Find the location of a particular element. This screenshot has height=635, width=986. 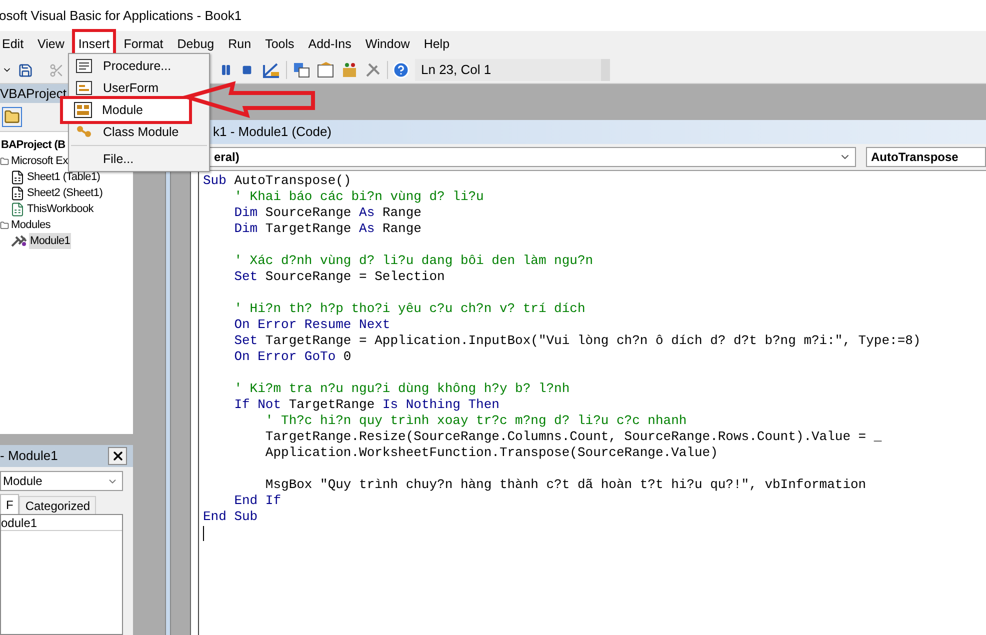

text-cursor is located at coordinates (203, 533).